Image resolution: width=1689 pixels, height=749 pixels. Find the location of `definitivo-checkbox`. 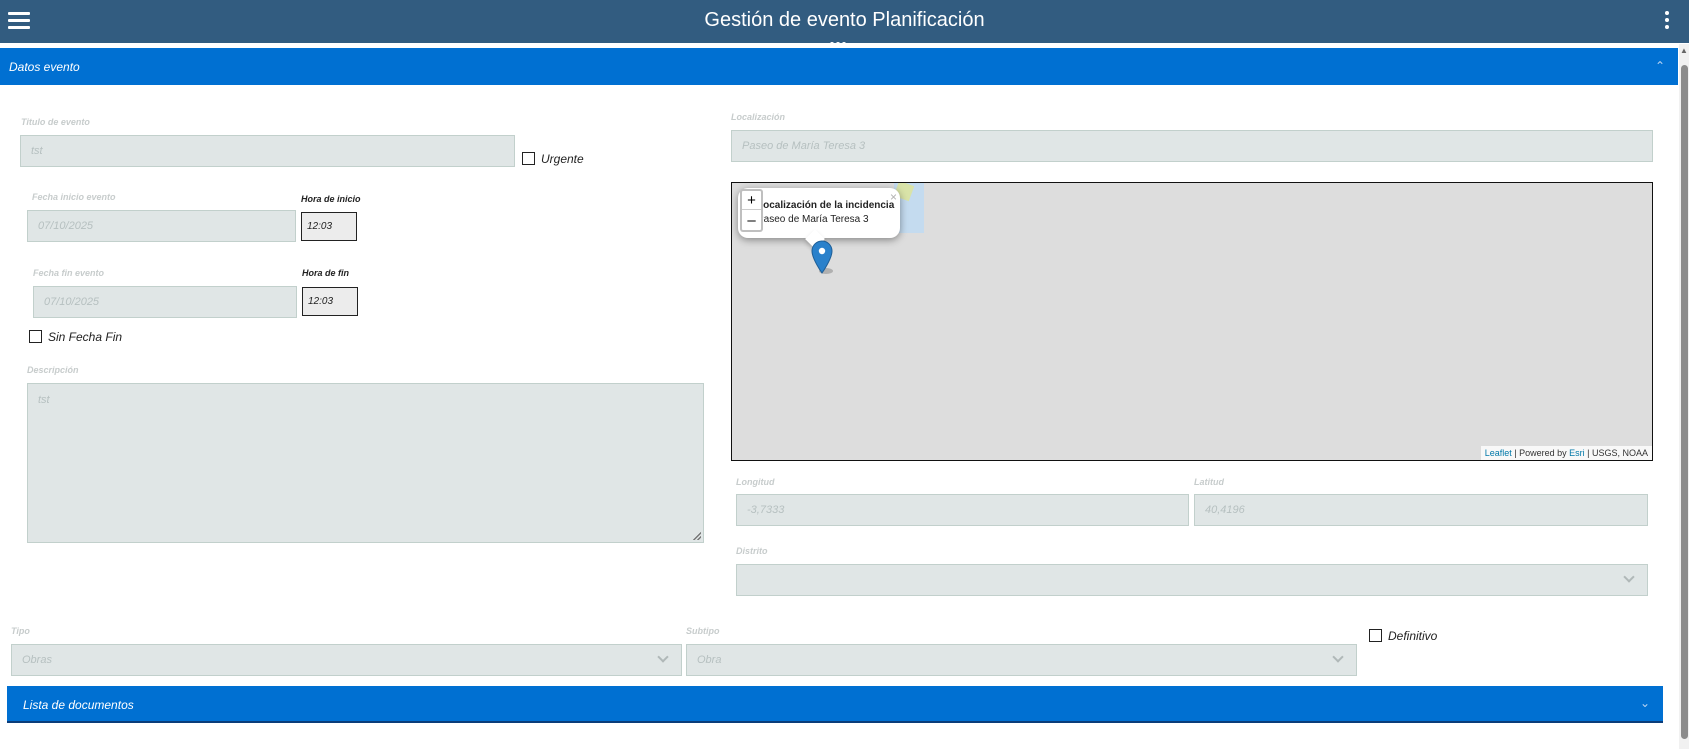

definitivo-checkbox is located at coordinates (1375, 635).